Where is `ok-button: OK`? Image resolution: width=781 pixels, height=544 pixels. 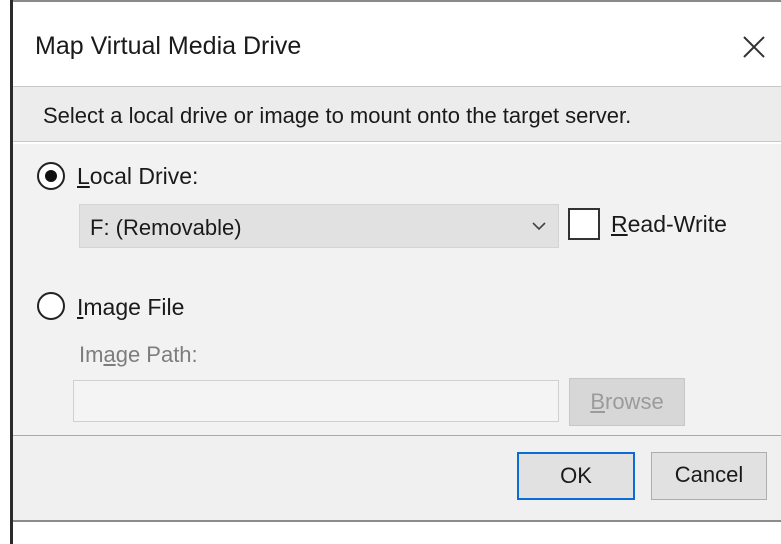 ok-button: OK is located at coordinates (576, 476).